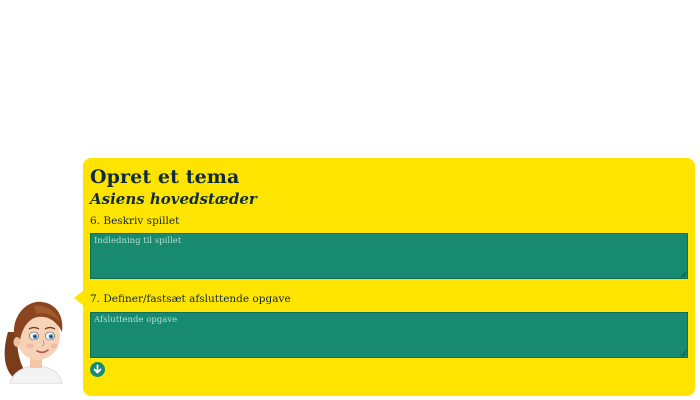 The image size is (700, 400). I want to click on next-step-button, so click(97, 369).